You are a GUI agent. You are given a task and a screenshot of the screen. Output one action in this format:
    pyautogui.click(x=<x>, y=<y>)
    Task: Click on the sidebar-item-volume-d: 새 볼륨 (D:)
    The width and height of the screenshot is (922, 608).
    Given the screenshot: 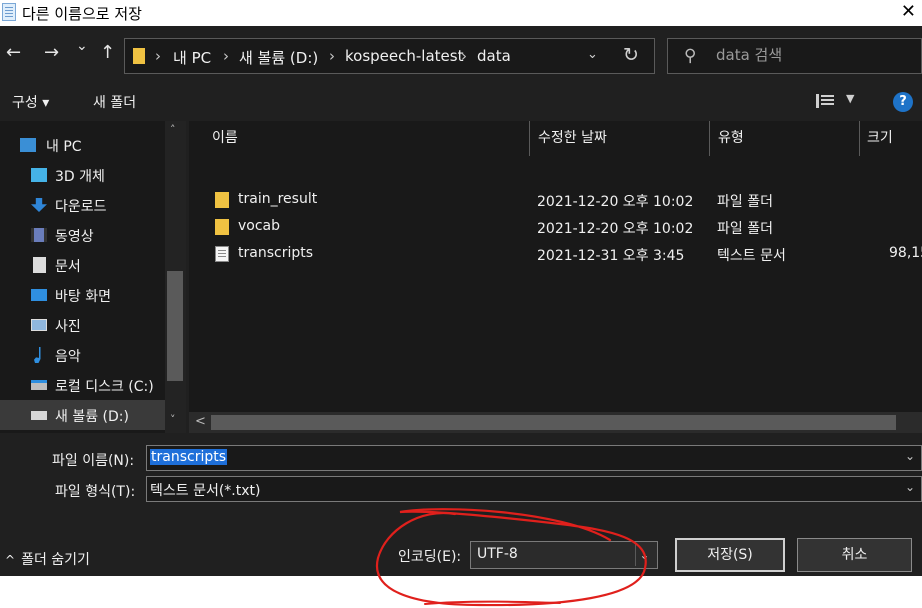 What is the action you would take?
    pyautogui.click(x=82, y=415)
    